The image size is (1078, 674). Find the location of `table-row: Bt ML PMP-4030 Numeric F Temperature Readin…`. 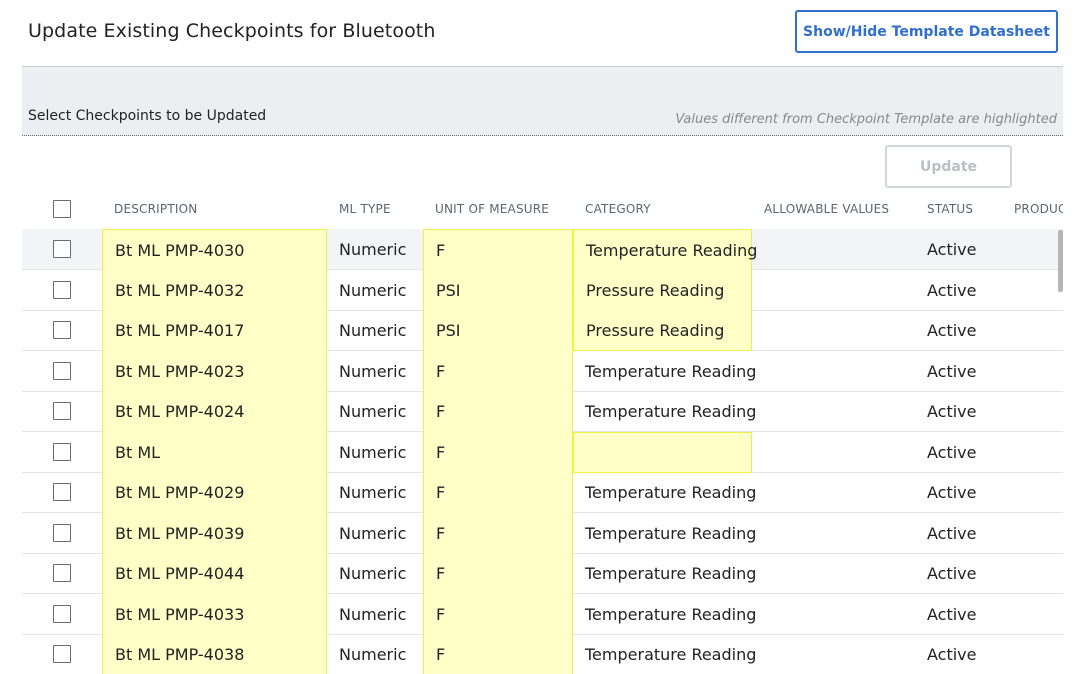

table-row: Bt ML PMP-4030 Numeric F Temperature Readin… is located at coordinates (542, 249).